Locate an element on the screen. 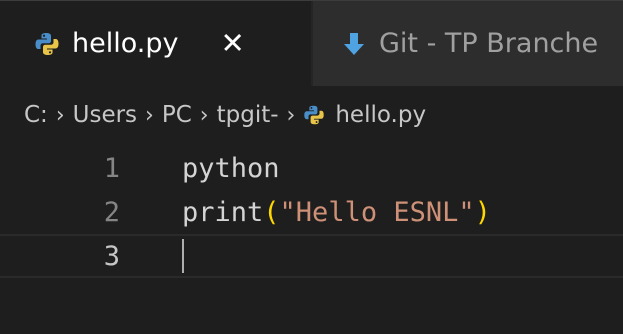 This screenshot has width=623, height=334. close-icon: ✕ is located at coordinates (232, 43).